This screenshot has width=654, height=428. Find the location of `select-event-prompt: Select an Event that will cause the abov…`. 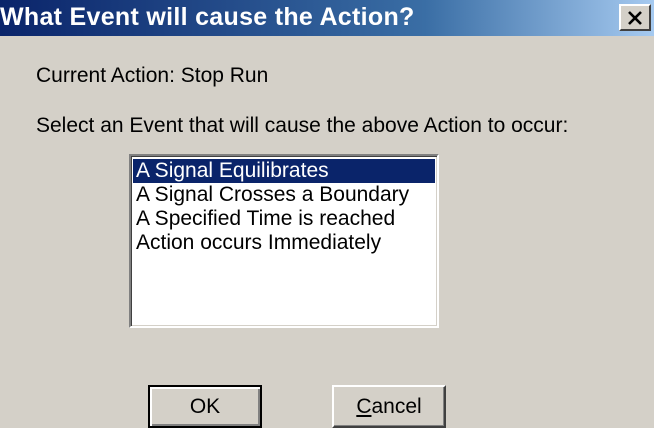

select-event-prompt: Select an Event that will cause the abov… is located at coordinates (302, 125).